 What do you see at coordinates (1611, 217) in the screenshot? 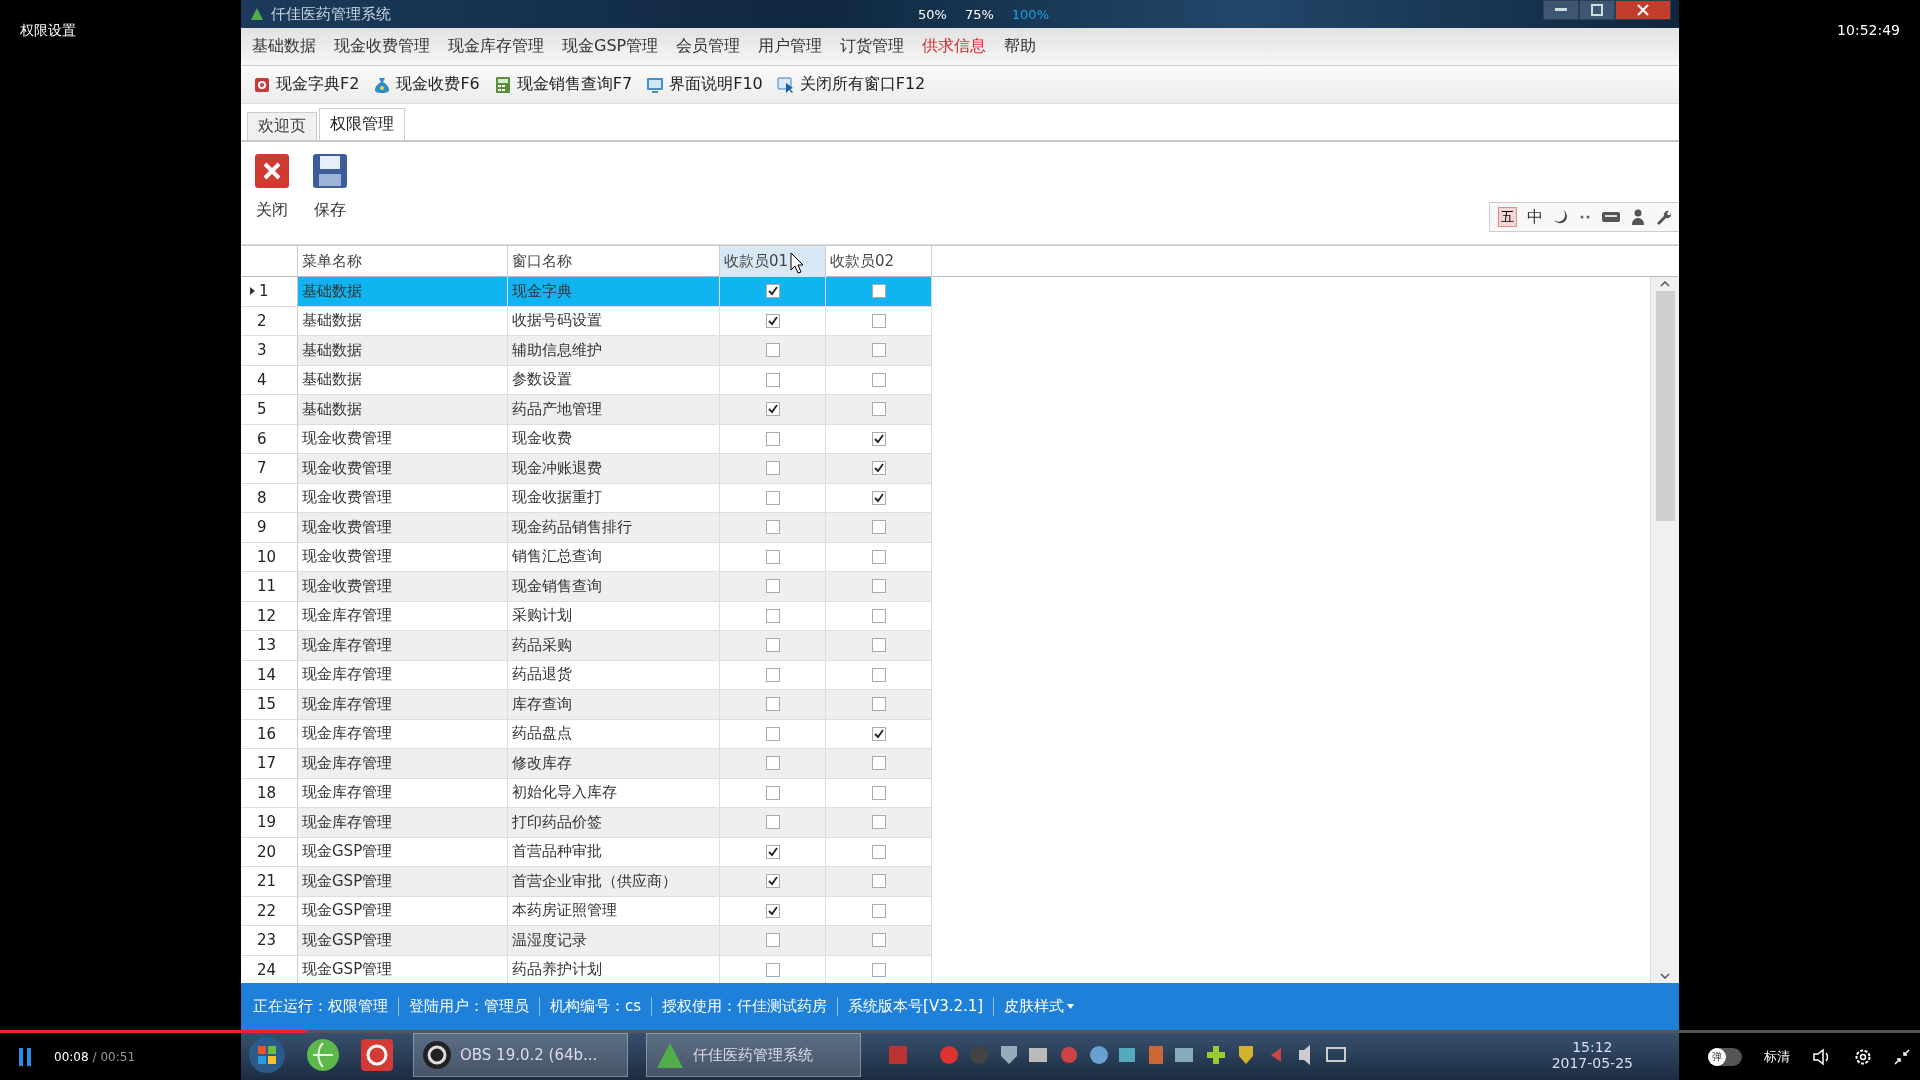
I see `keyboard-icon` at bounding box center [1611, 217].